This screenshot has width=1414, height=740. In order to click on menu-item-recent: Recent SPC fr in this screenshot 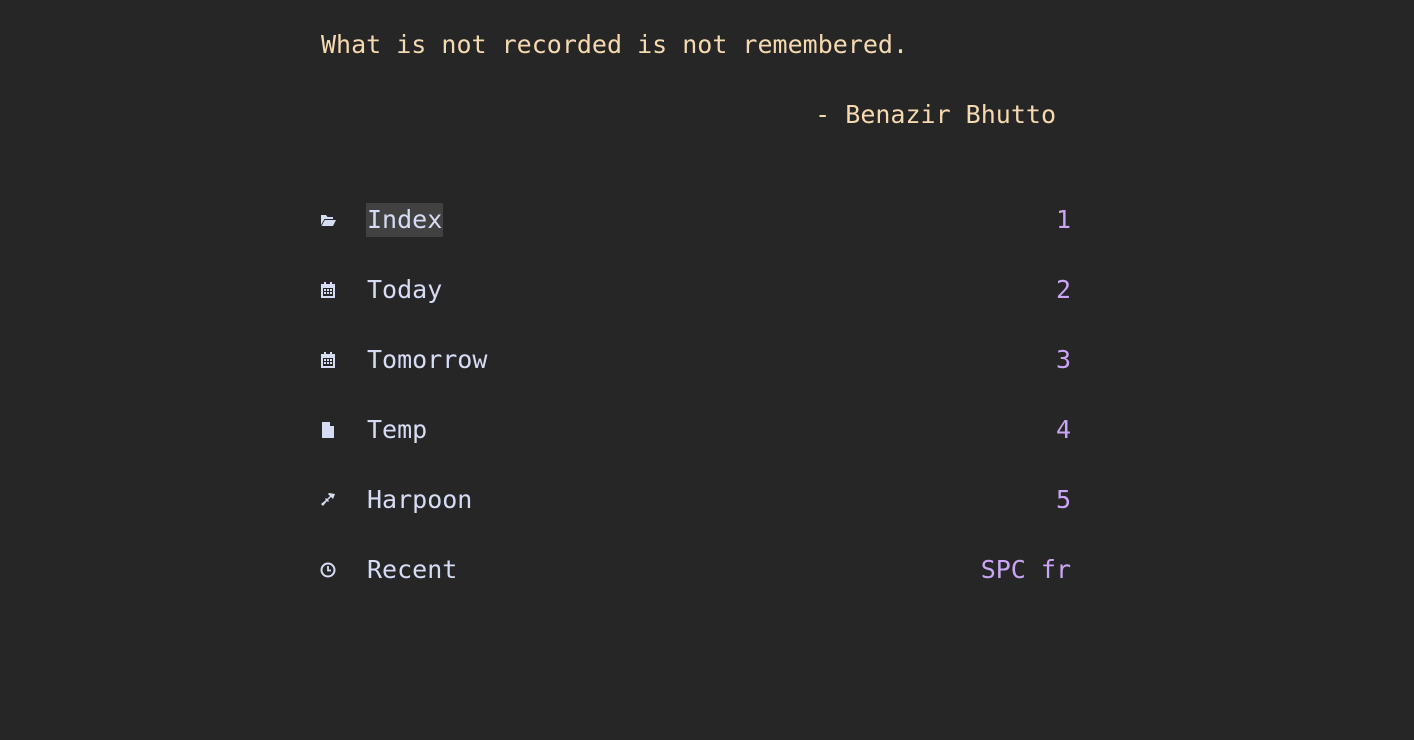, I will do `click(695, 570)`.